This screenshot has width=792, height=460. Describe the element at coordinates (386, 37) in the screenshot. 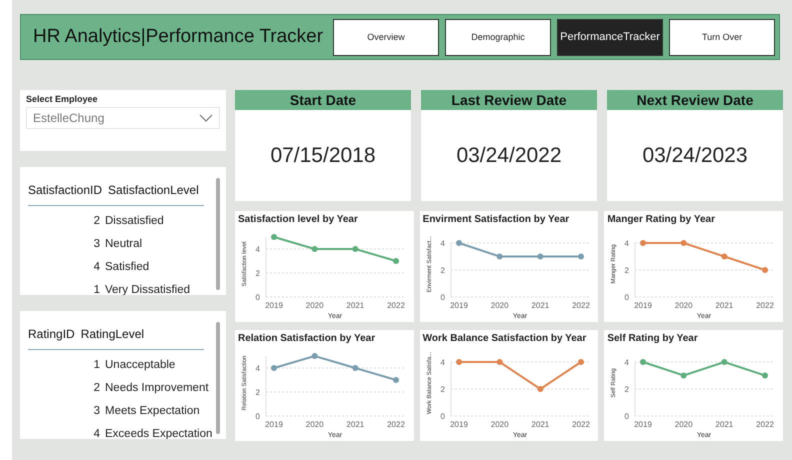

I see `nav-button: Overview` at that location.